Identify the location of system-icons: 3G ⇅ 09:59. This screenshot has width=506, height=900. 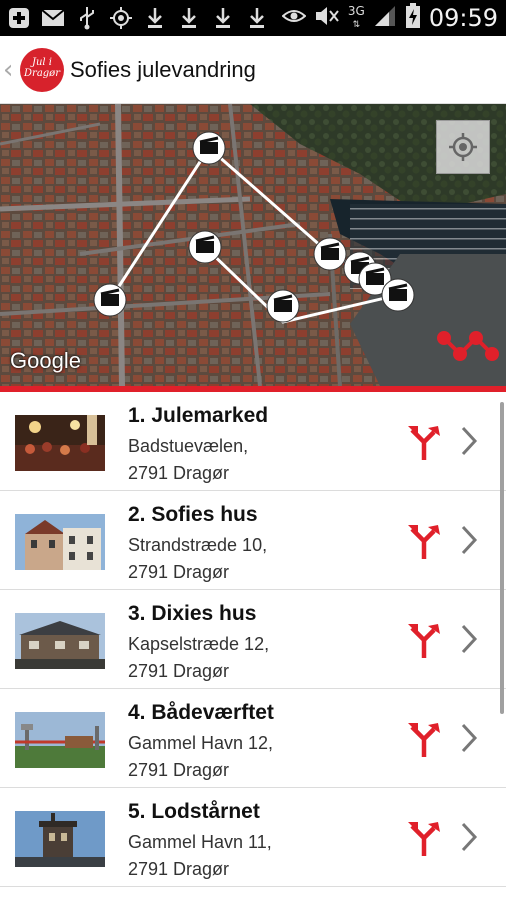
(389, 18).